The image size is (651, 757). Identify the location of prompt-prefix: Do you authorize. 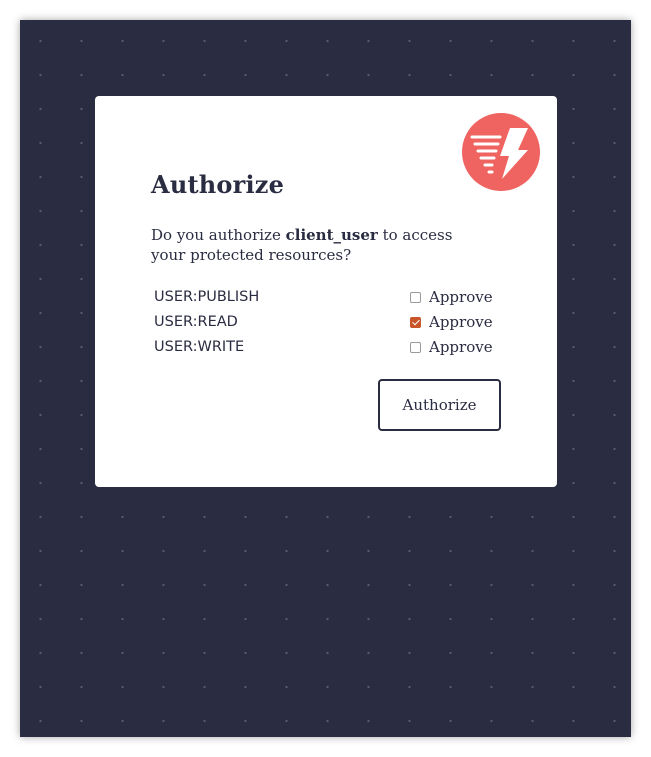
(218, 235).